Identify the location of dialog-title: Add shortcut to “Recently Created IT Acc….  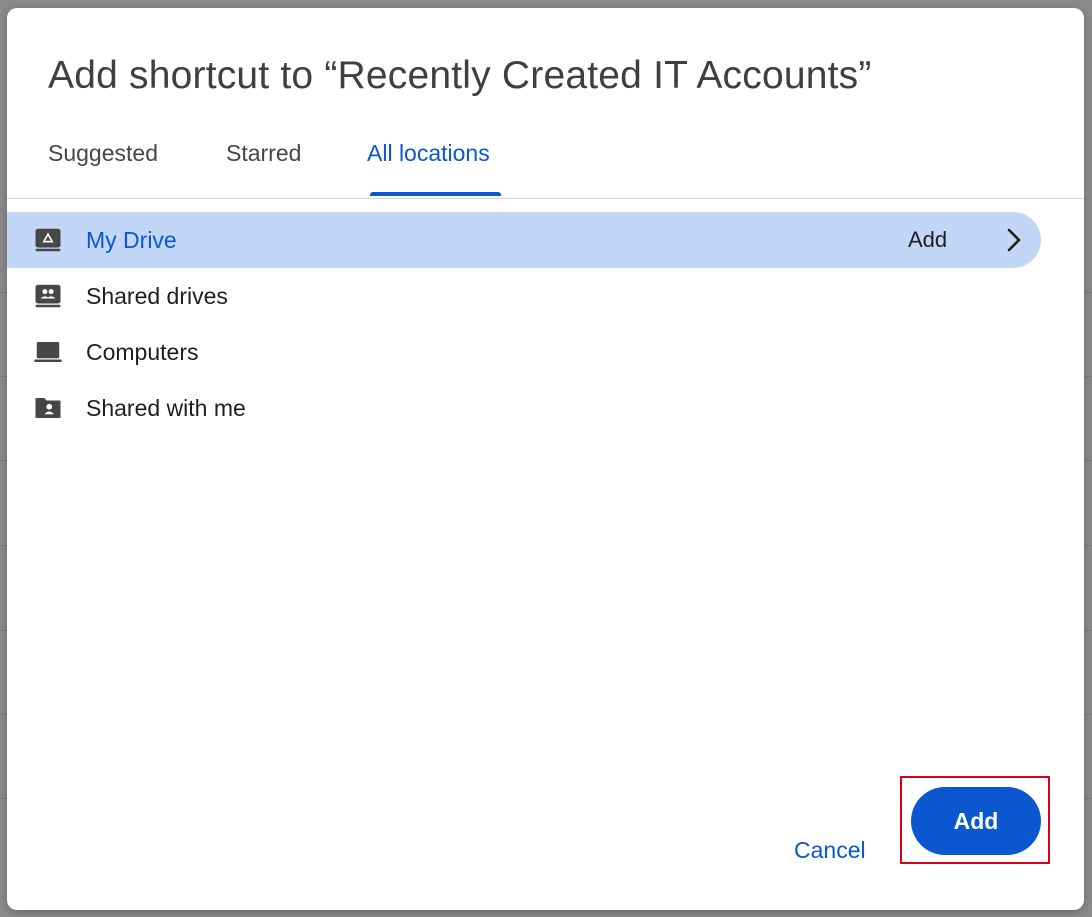
(460, 75).